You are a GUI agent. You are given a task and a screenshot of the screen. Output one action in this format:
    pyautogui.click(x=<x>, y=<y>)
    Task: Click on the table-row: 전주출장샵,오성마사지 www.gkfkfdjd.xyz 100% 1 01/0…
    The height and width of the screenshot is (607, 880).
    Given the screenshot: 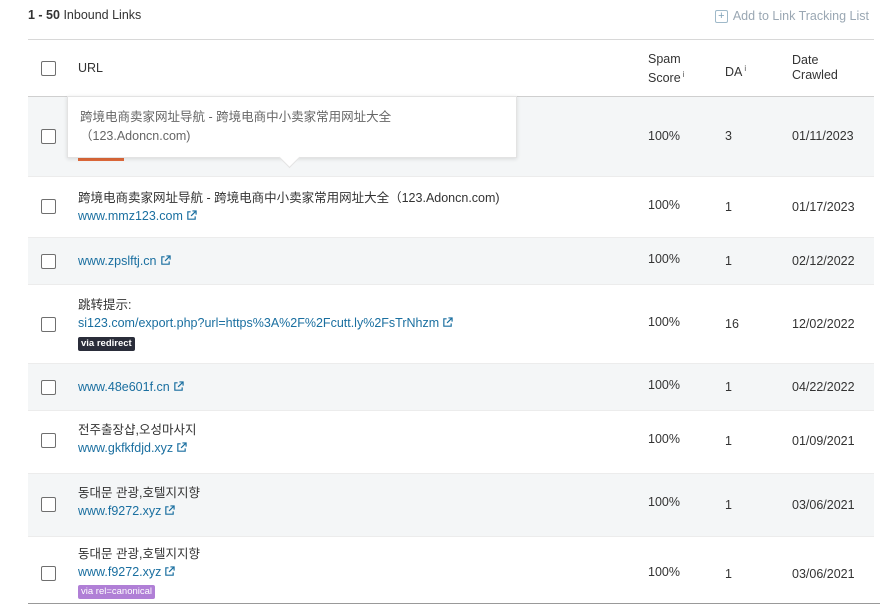 What is the action you would take?
    pyautogui.click(x=451, y=442)
    